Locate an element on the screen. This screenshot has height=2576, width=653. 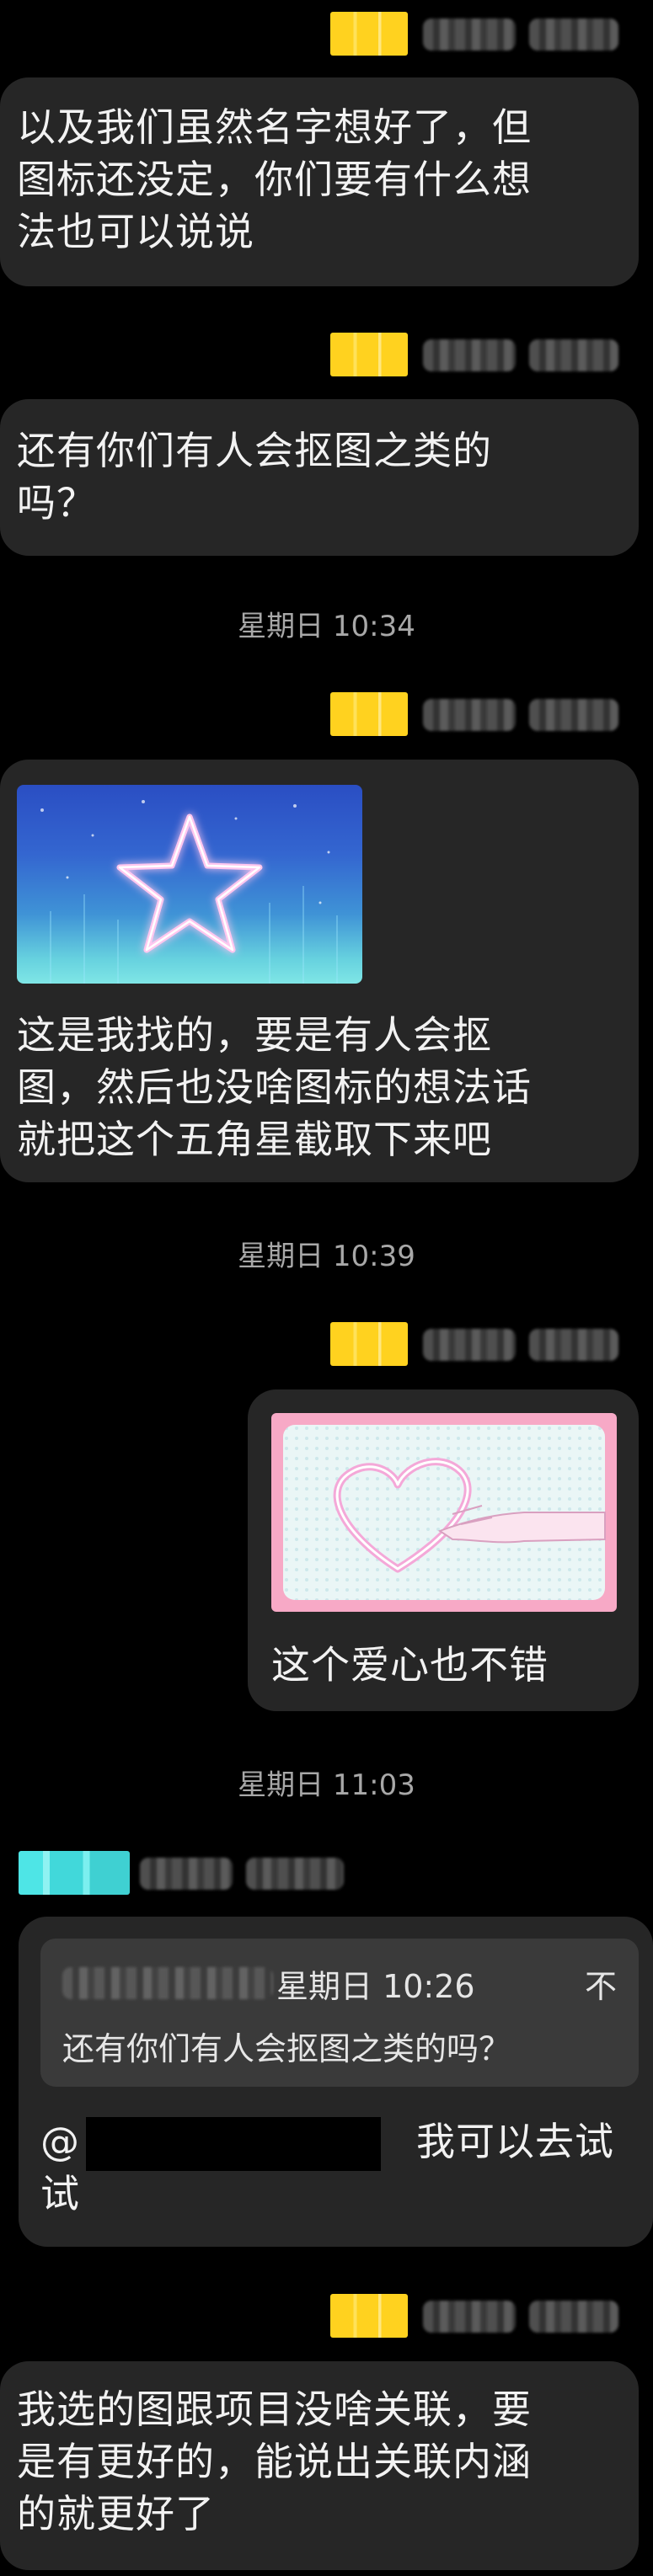
star-image is located at coordinates (189, 884).